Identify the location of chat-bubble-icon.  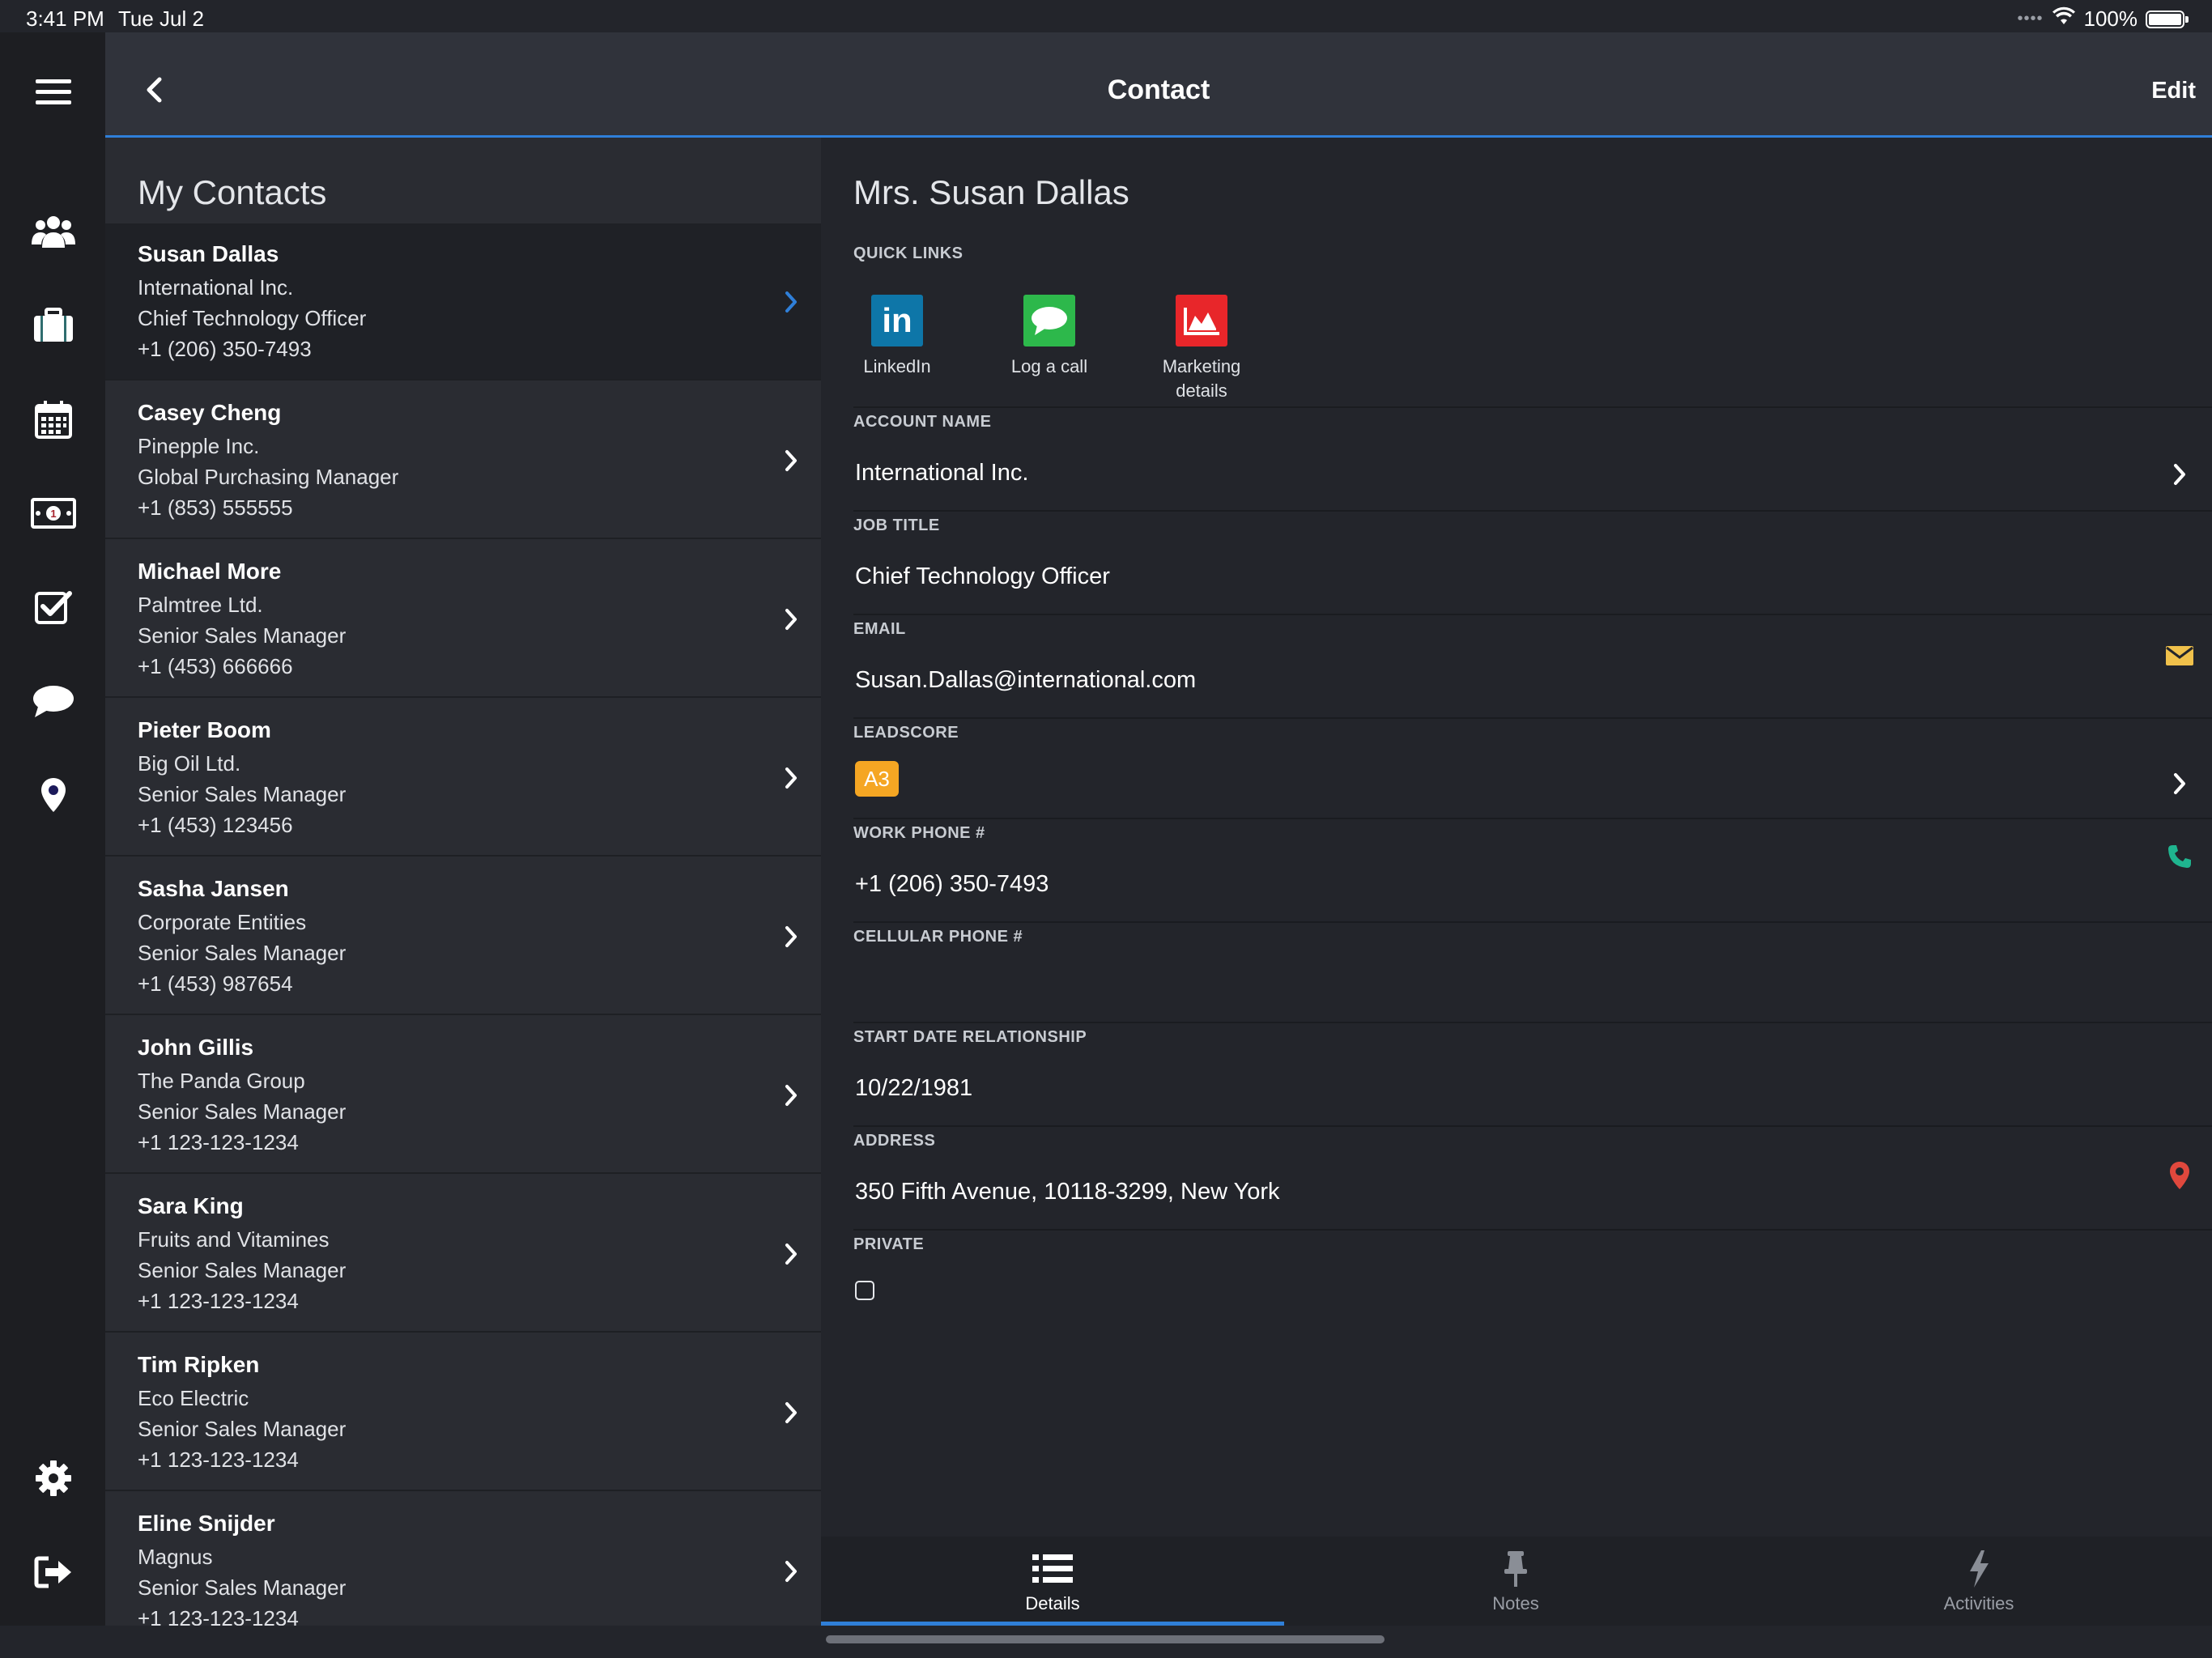
(54, 701).